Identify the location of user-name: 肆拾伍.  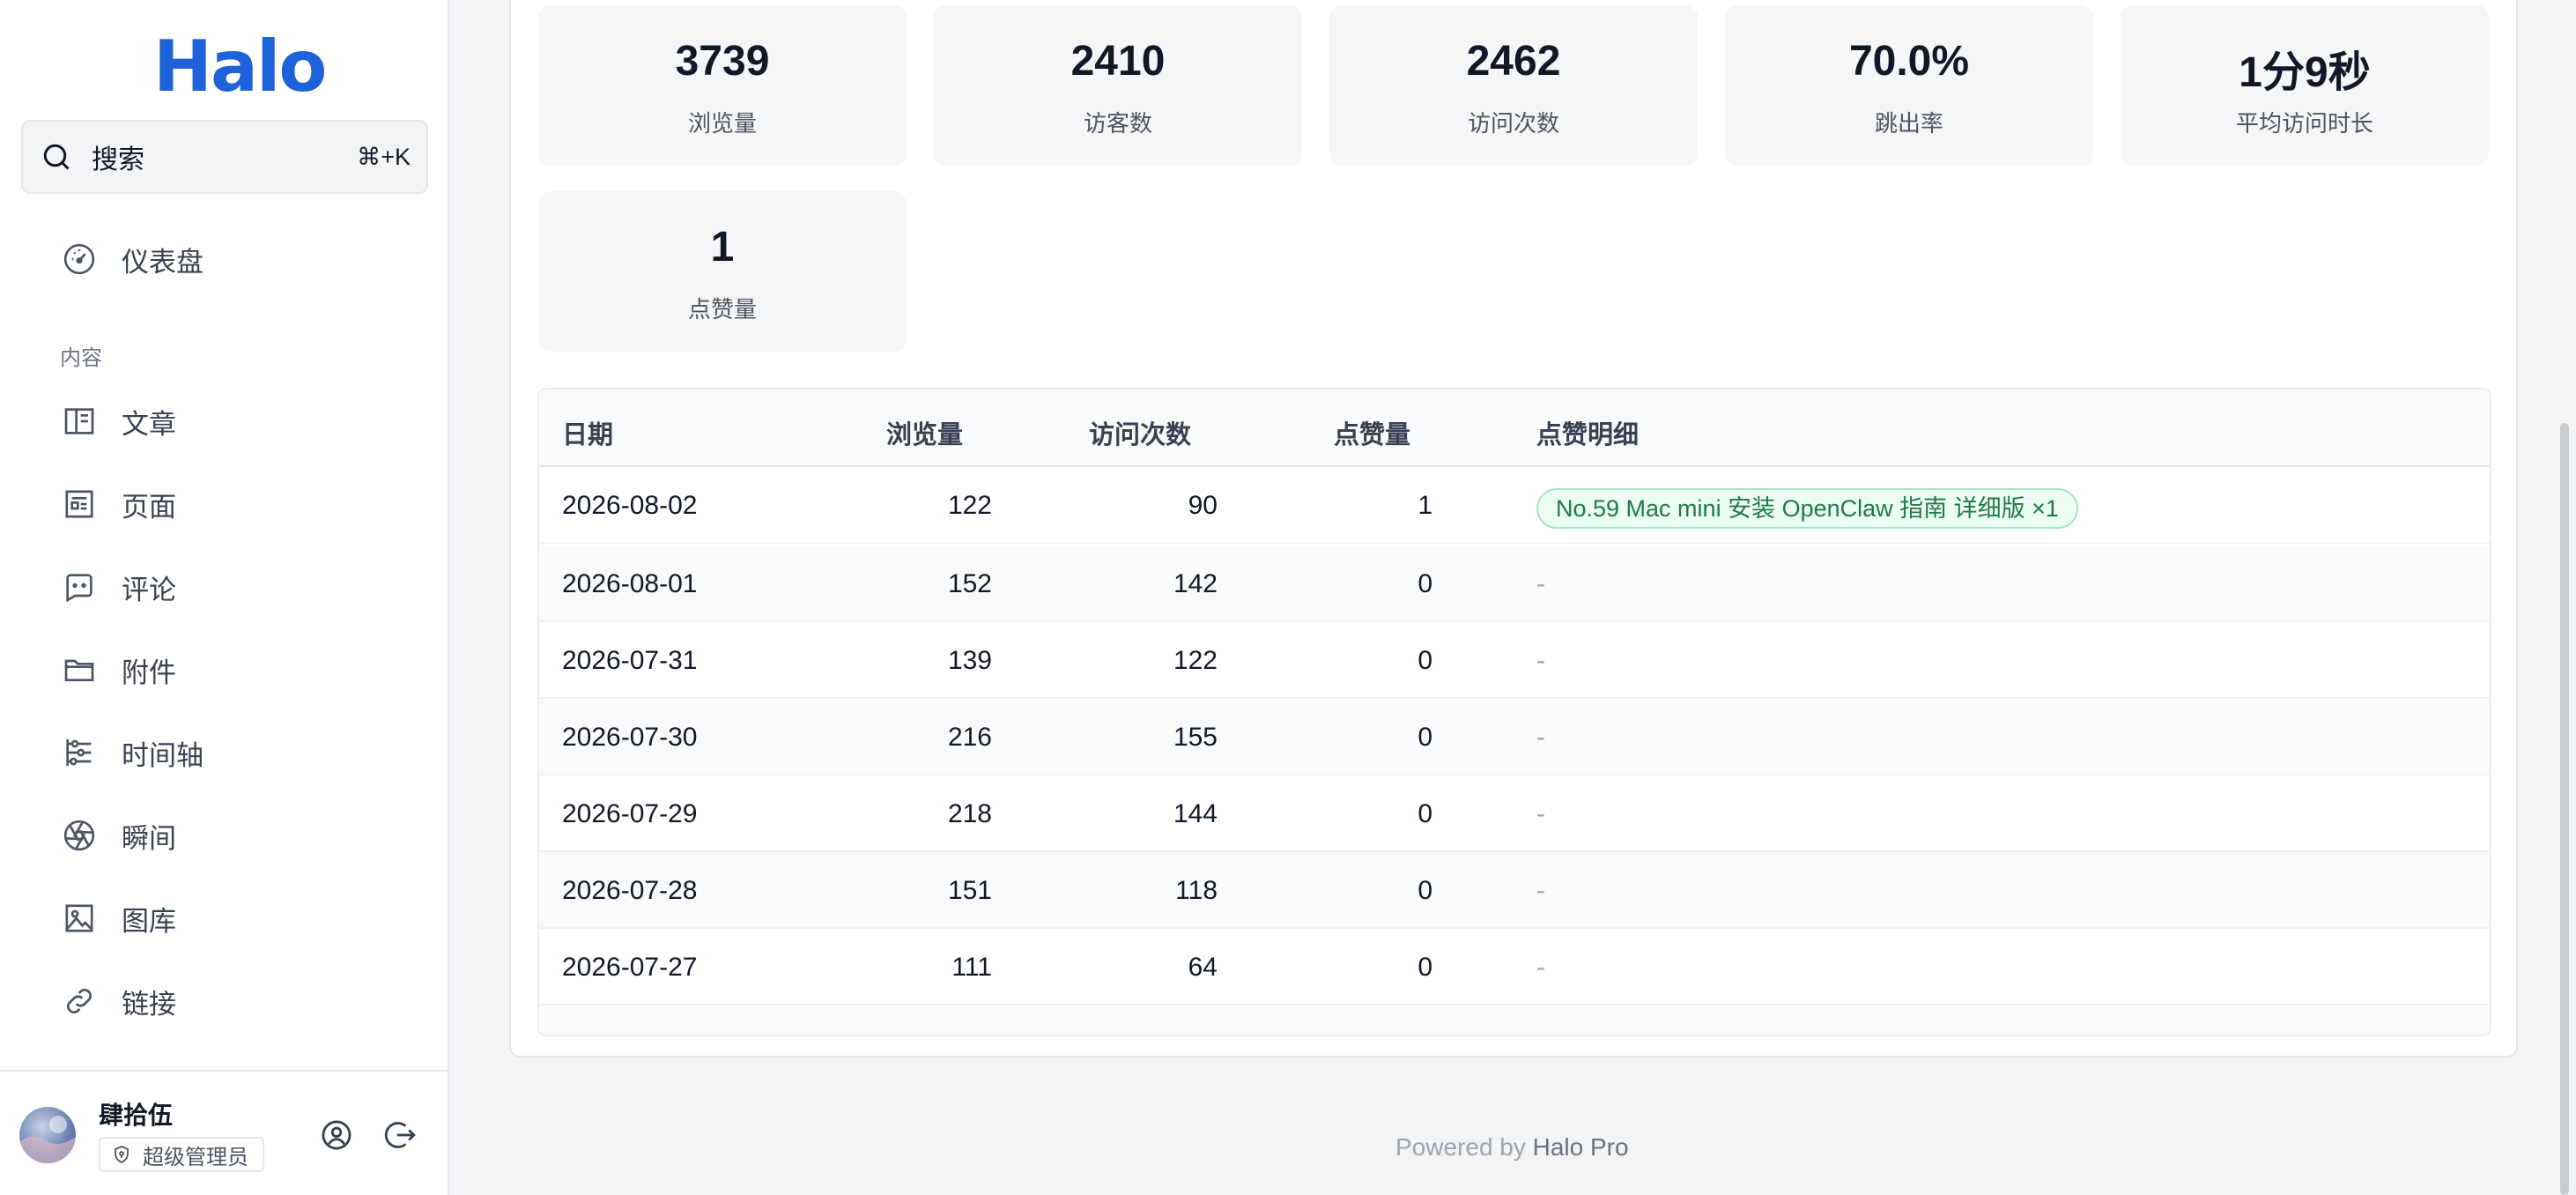
(136, 1115).